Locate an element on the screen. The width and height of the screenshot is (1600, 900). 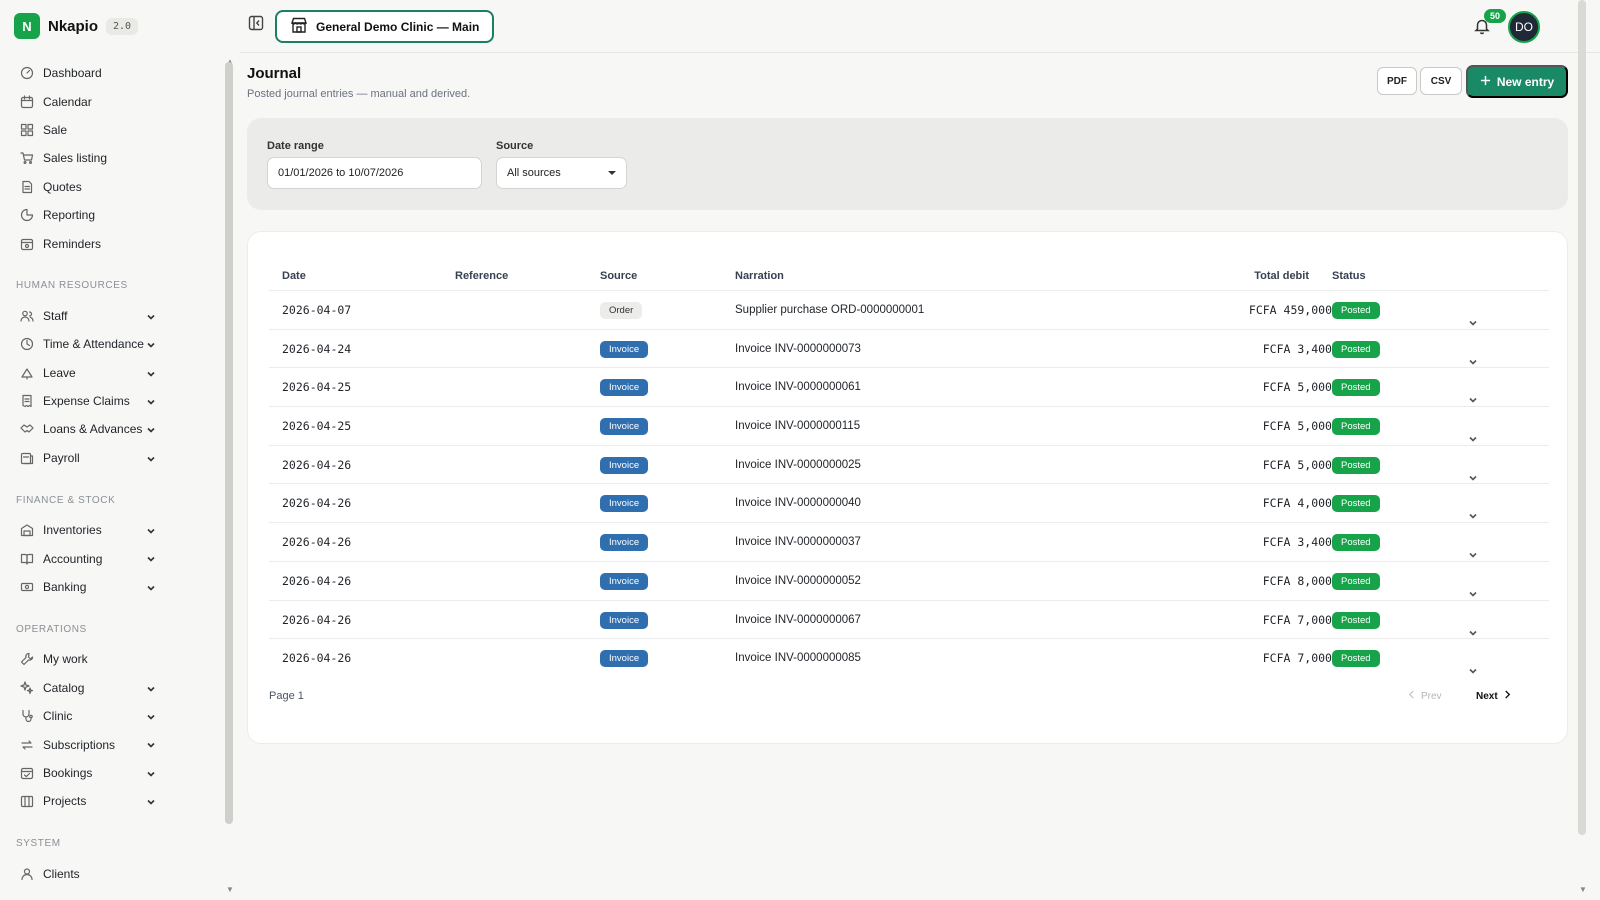
sidebar-item-staff: Staff is located at coordinates (114, 316).